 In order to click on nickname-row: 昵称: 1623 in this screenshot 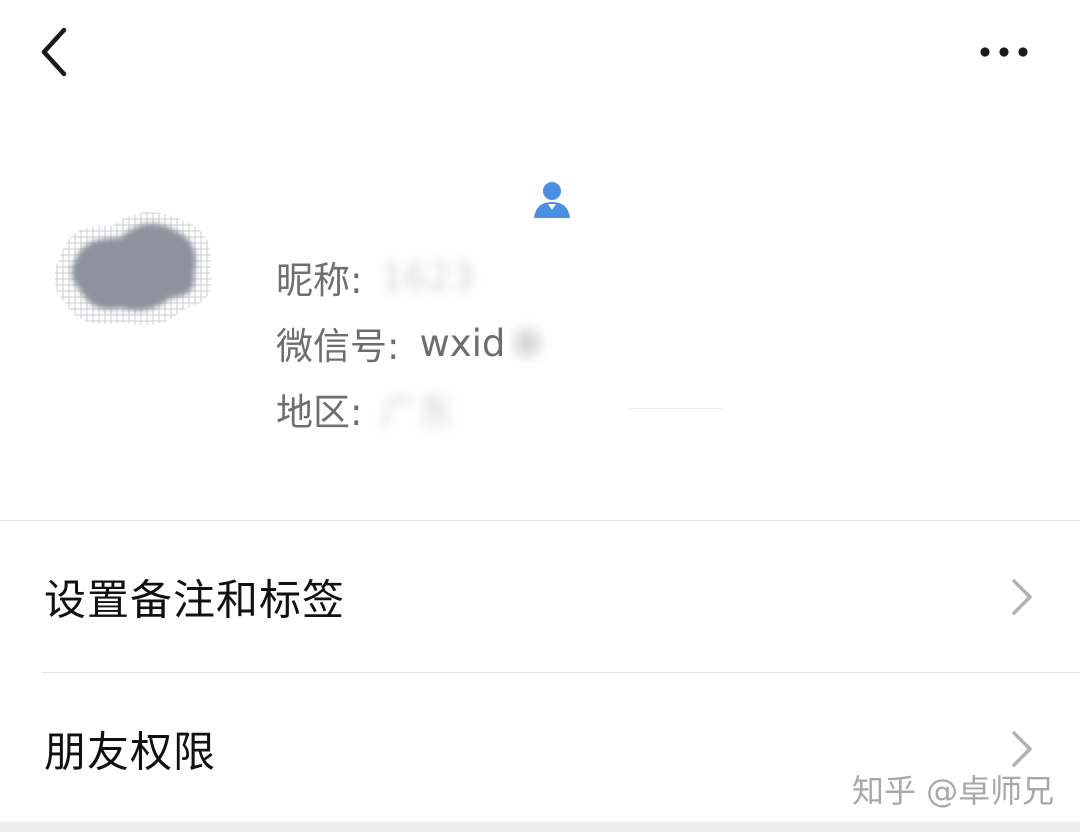, I will do `click(375, 277)`.